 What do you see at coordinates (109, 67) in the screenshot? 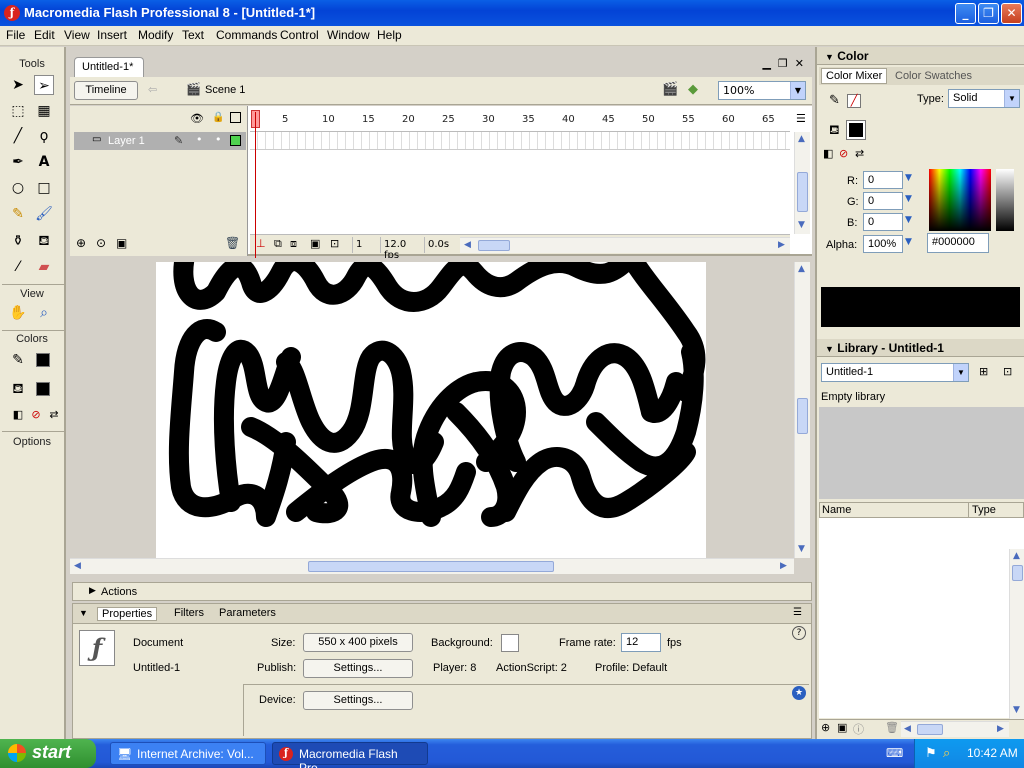
I see `document-tab: Untitled-1*` at bounding box center [109, 67].